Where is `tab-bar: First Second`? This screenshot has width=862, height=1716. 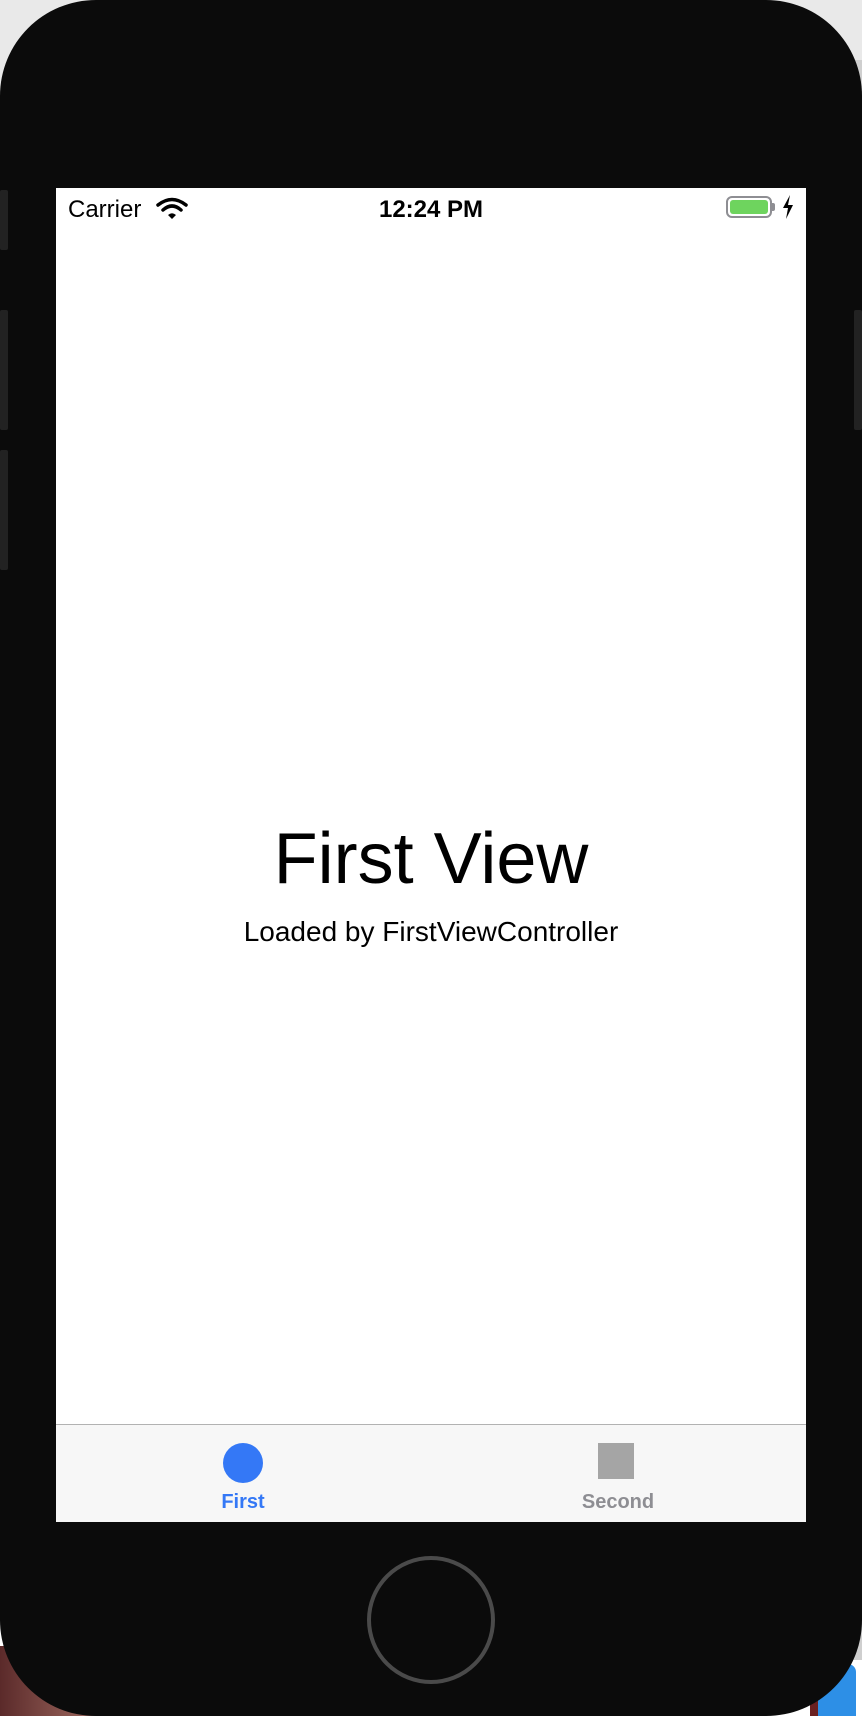 tab-bar: First Second is located at coordinates (431, 1473).